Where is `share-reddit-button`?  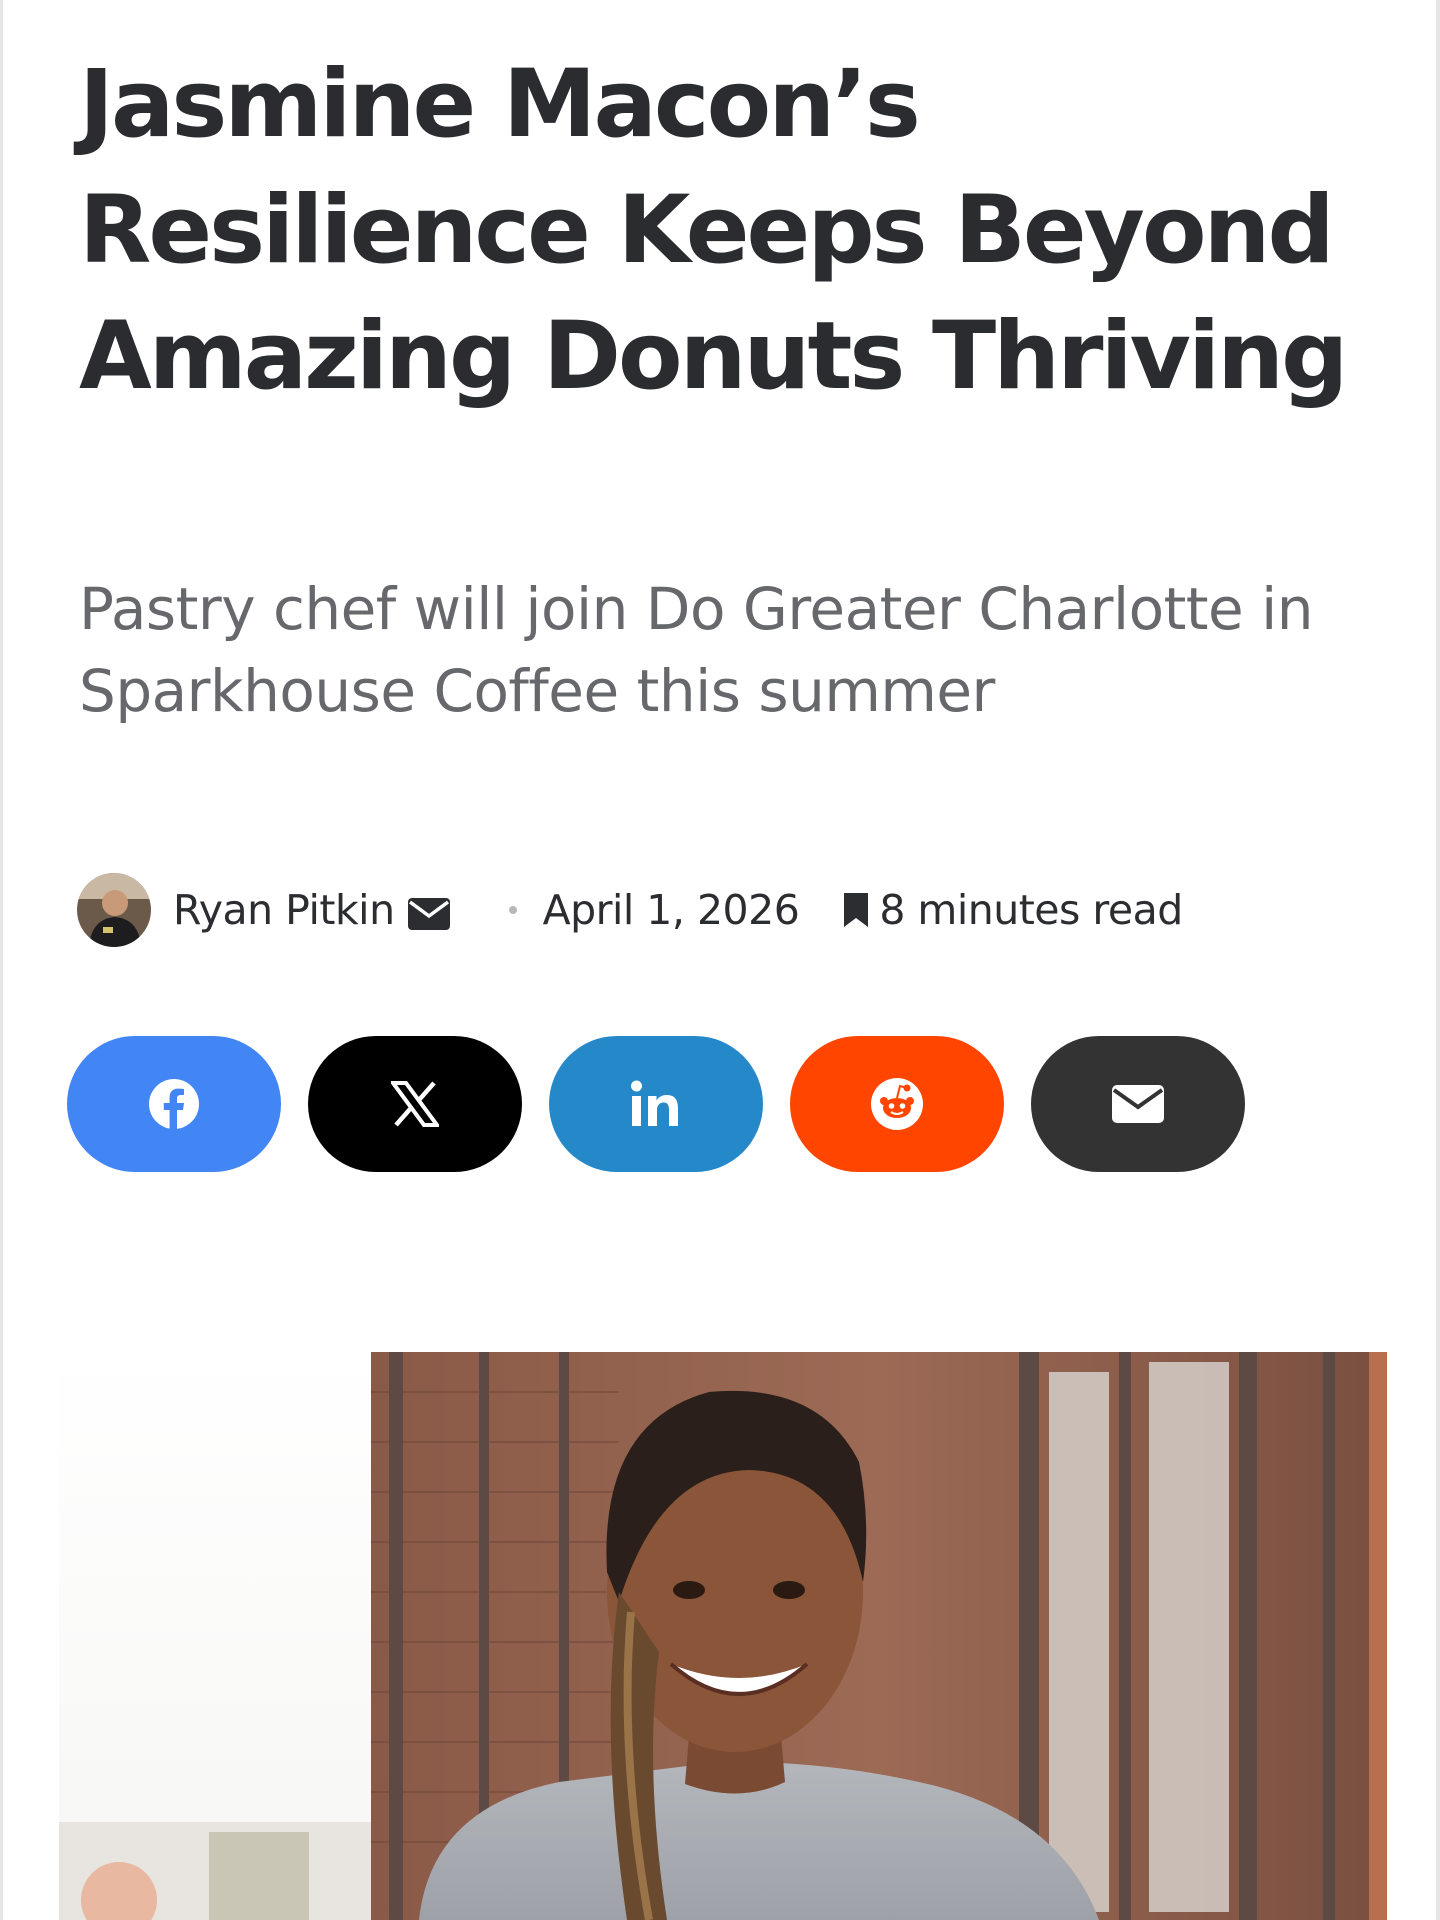
share-reddit-button is located at coordinates (897, 1104).